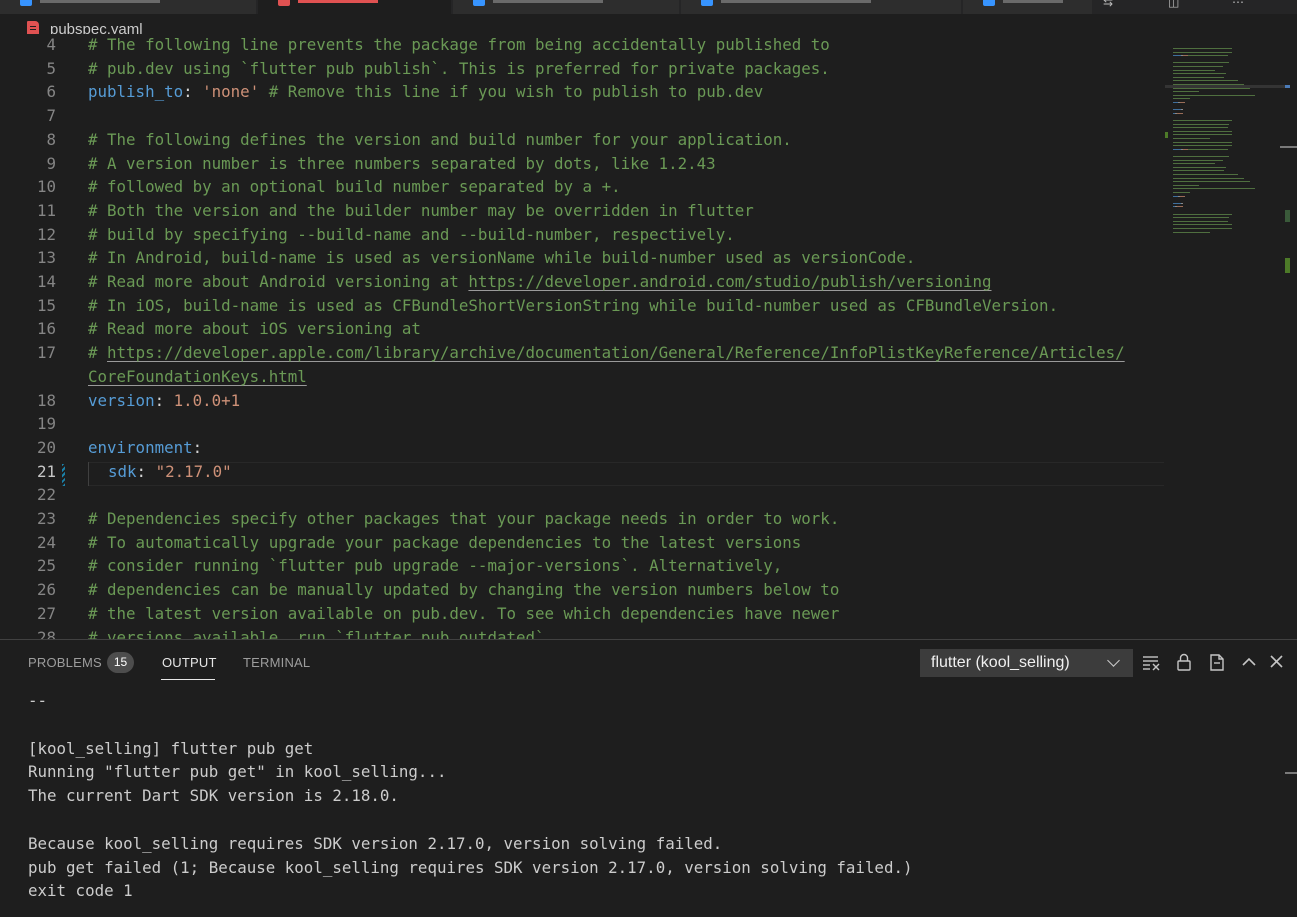 This screenshot has height=917, width=1297. What do you see at coordinates (51, 139) in the screenshot?
I see `line-number: 8` at bounding box center [51, 139].